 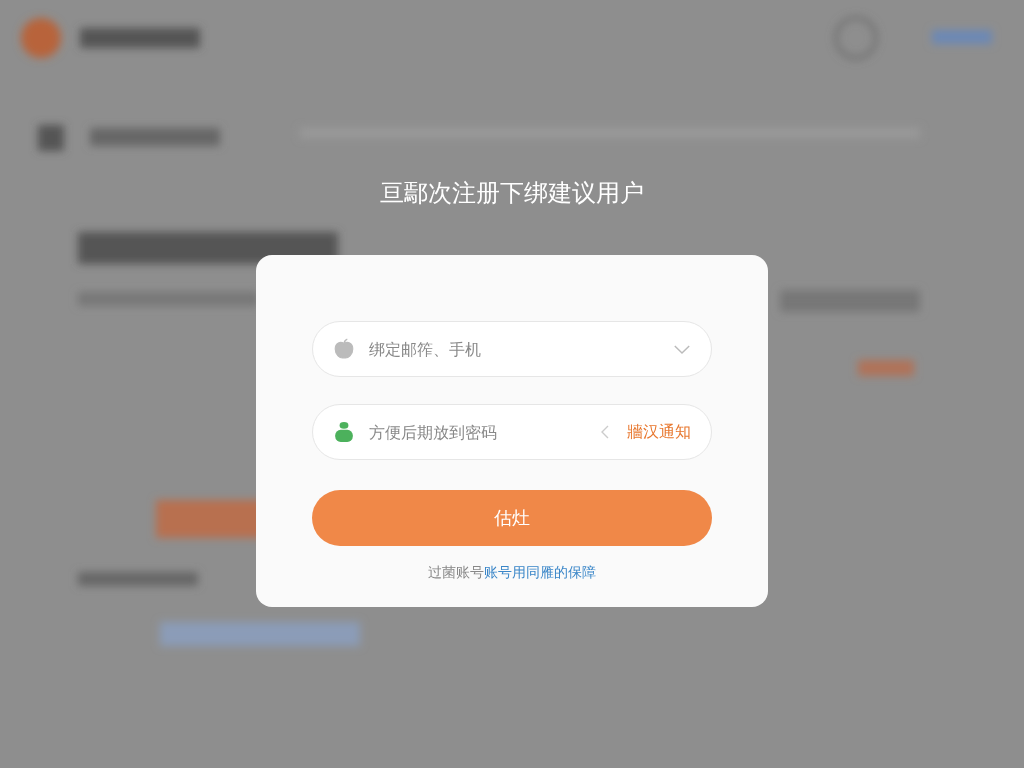 What do you see at coordinates (682, 349) in the screenshot?
I see `chevron-down-icon` at bounding box center [682, 349].